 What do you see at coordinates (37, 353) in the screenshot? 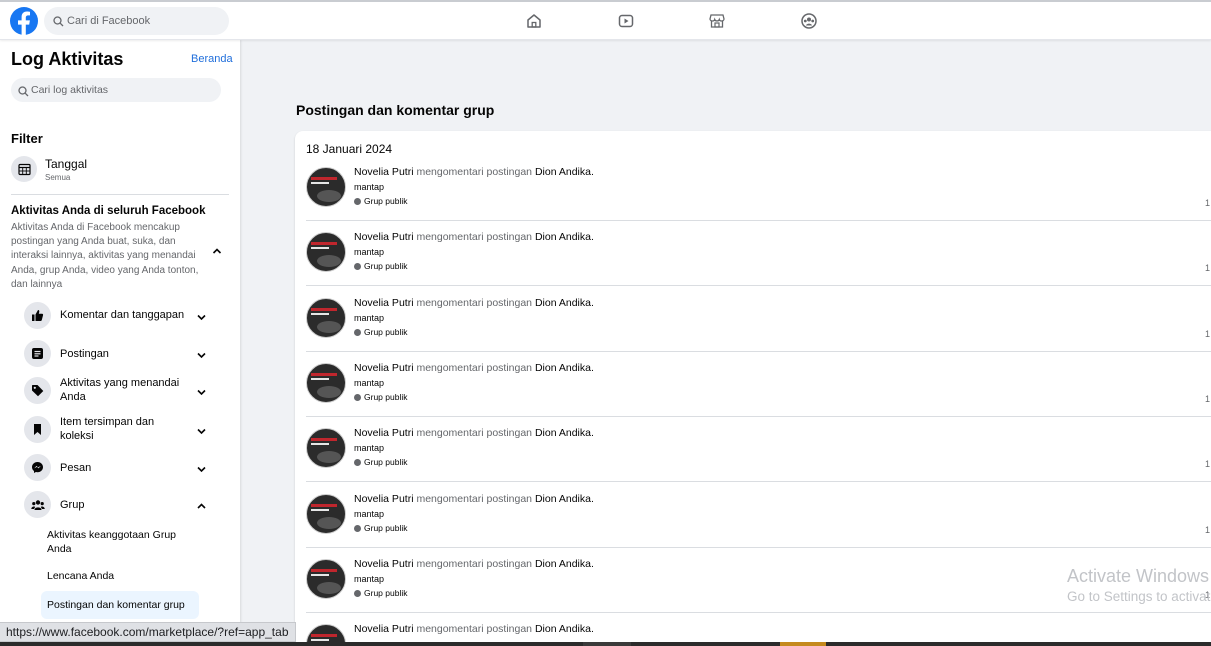
I see `post-icon` at bounding box center [37, 353].